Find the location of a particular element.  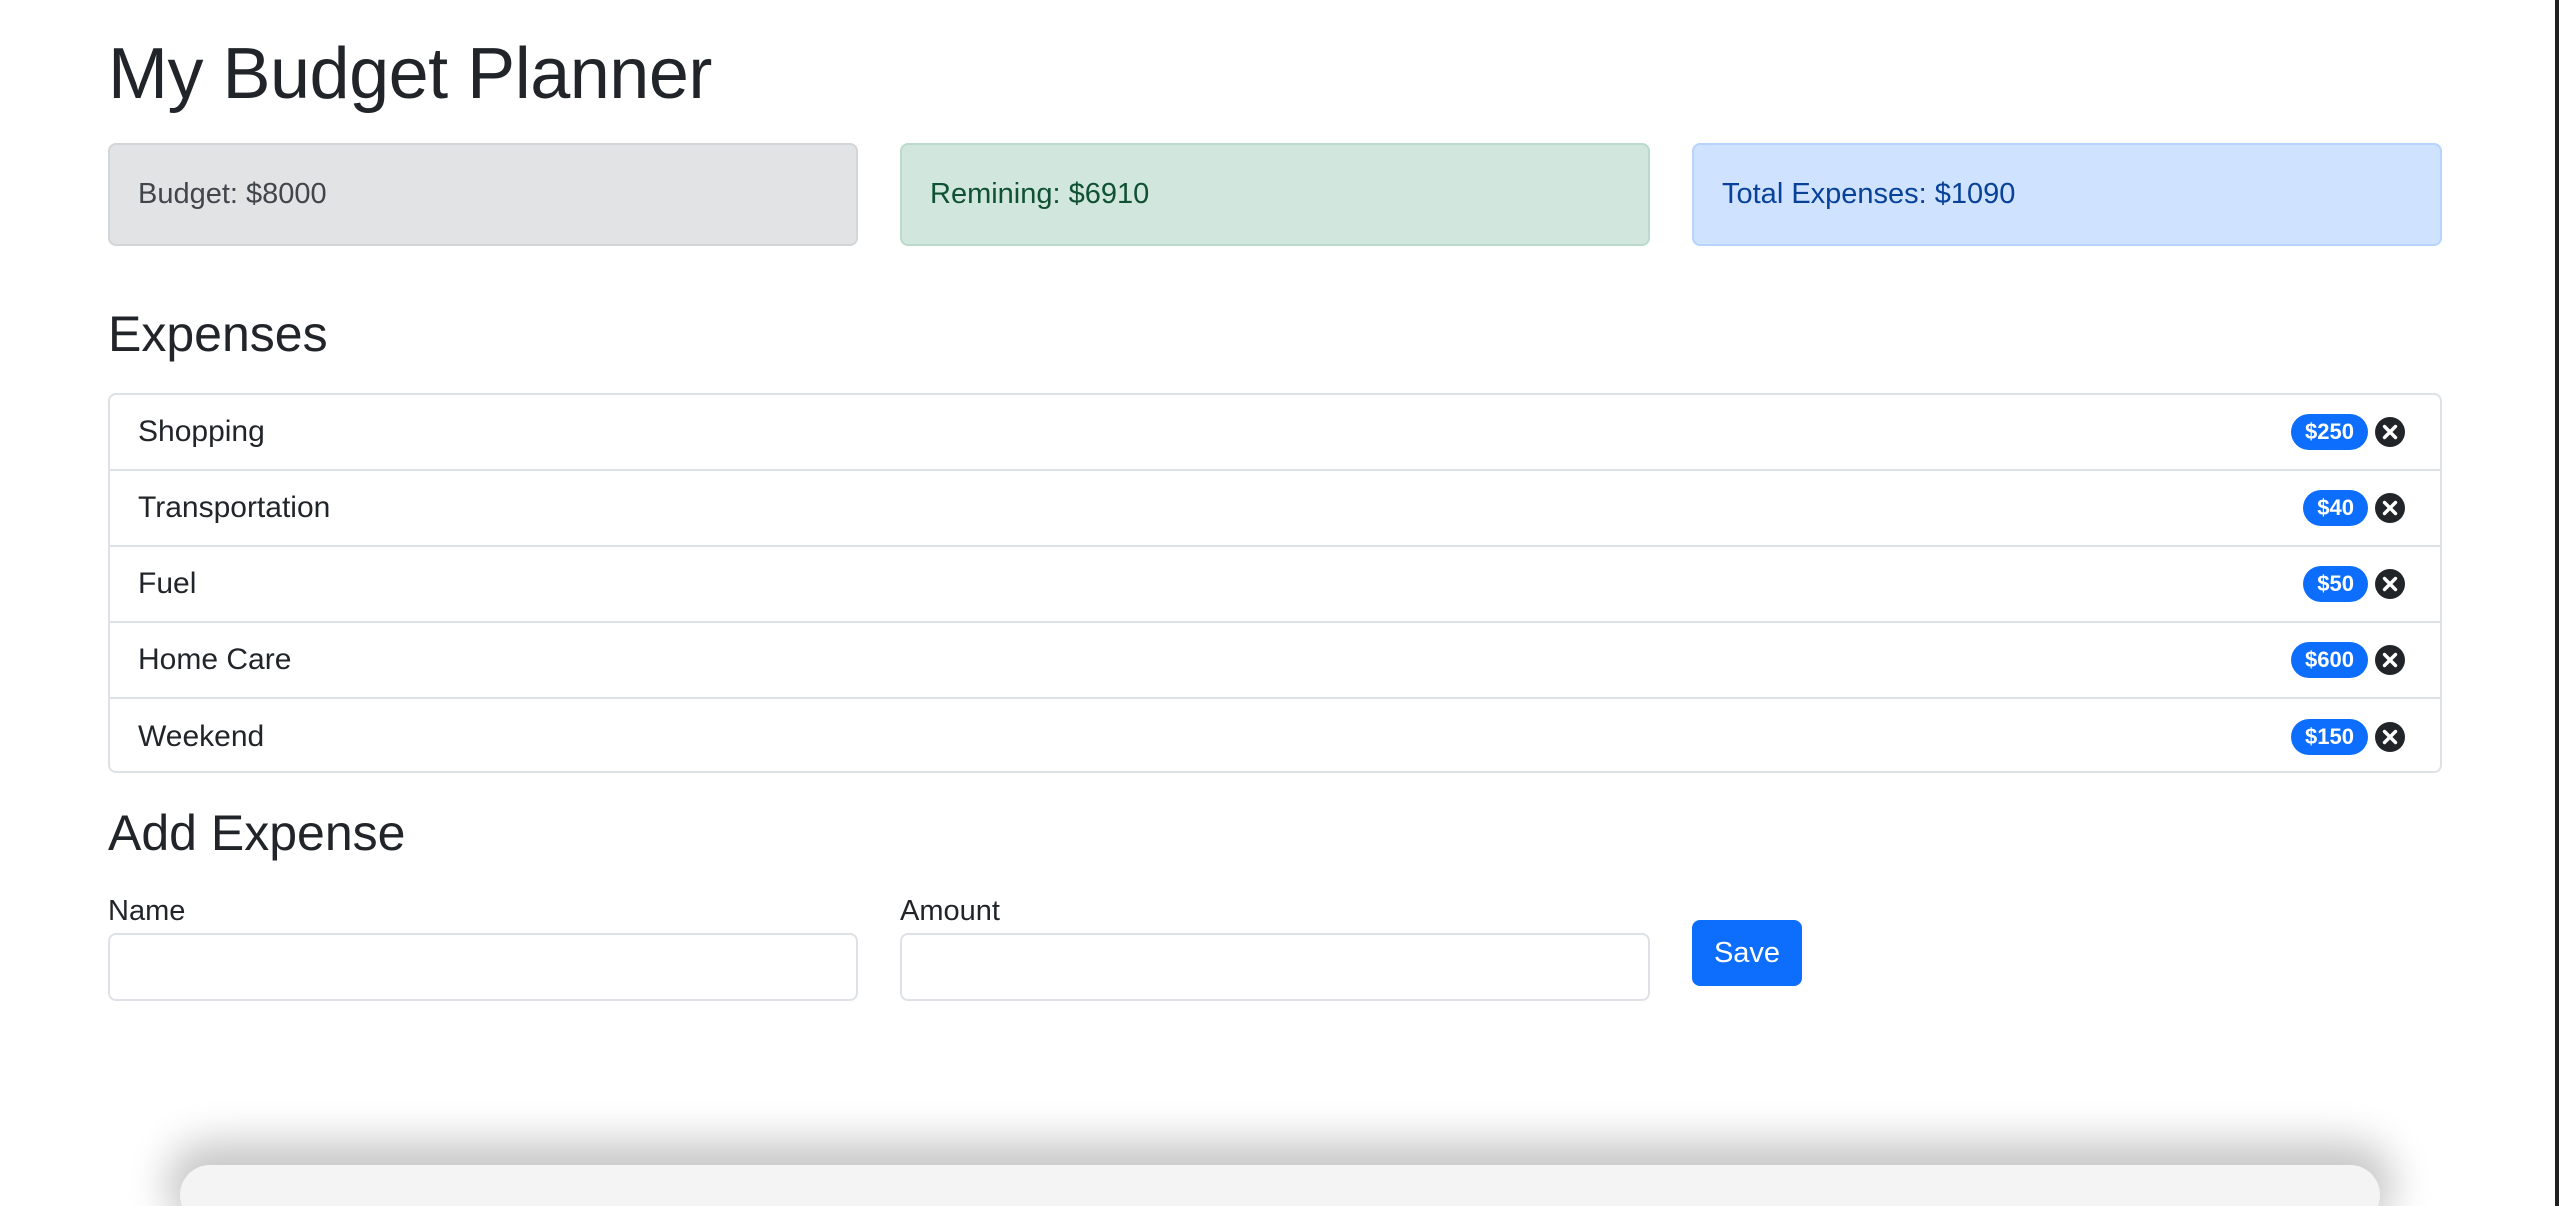

amount-label: Amount is located at coordinates (950, 911).